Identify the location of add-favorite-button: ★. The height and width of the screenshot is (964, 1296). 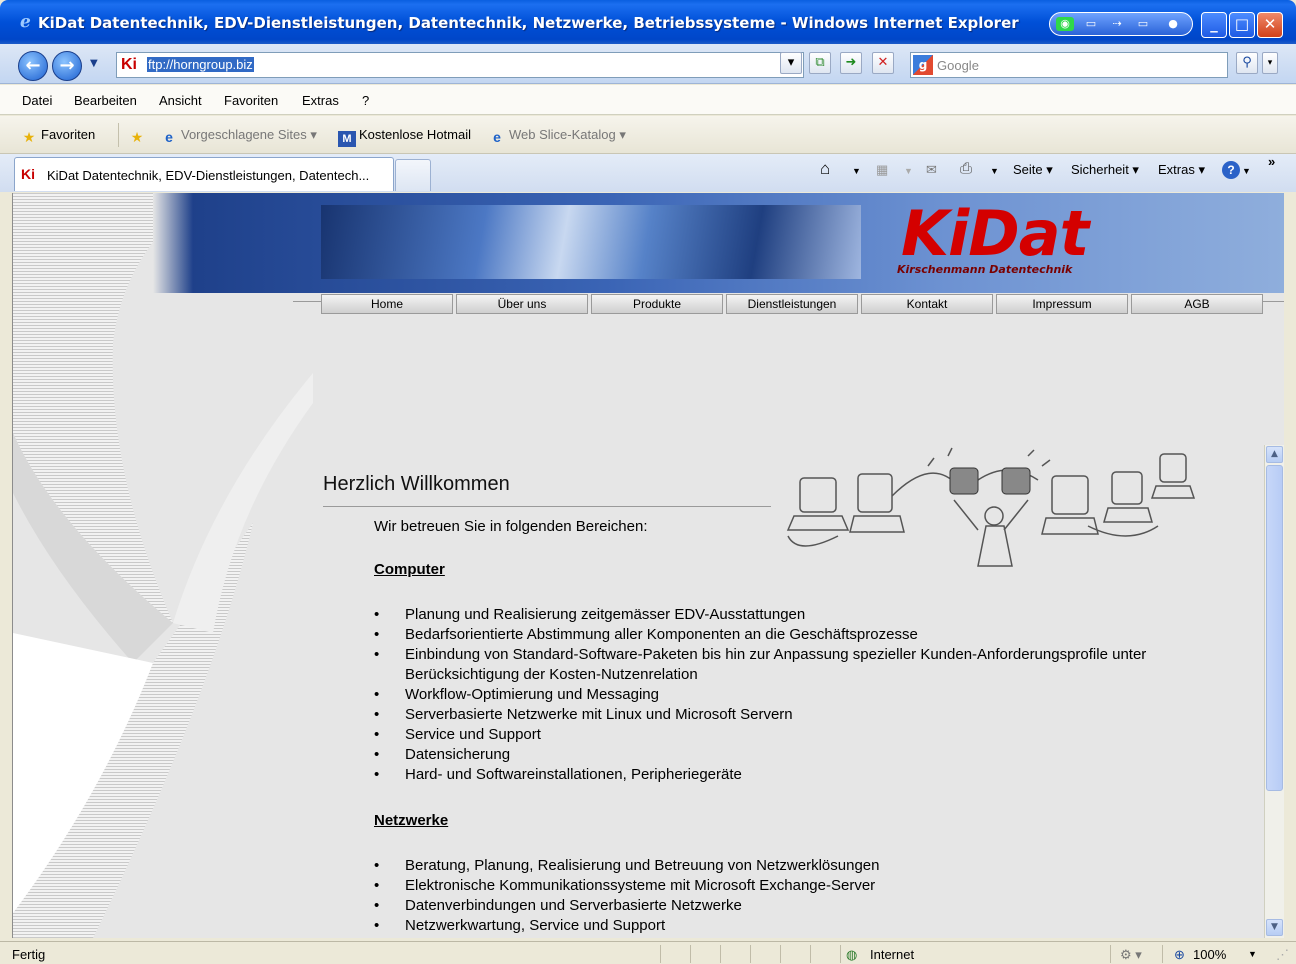
(138, 136).